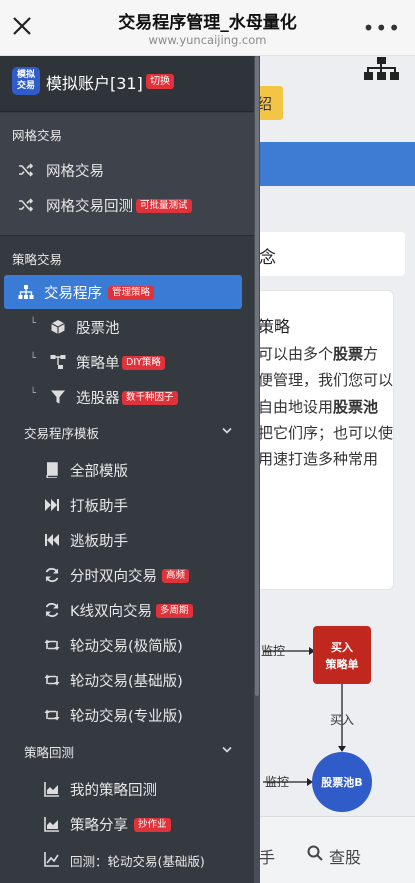  Describe the element at coordinates (37, 135) in the screenshot. I see `grid-section-label: 网格交易` at that location.